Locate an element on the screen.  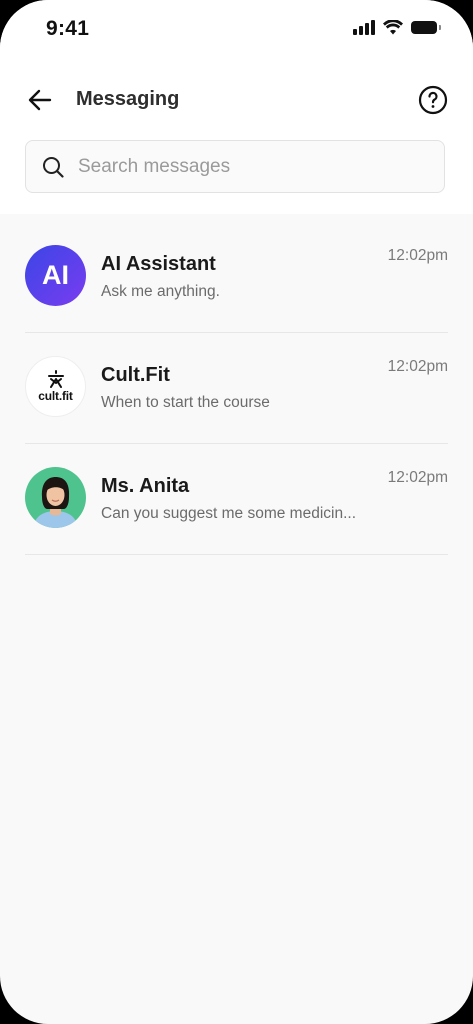
cellular-signal-icon is located at coordinates (364, 27).